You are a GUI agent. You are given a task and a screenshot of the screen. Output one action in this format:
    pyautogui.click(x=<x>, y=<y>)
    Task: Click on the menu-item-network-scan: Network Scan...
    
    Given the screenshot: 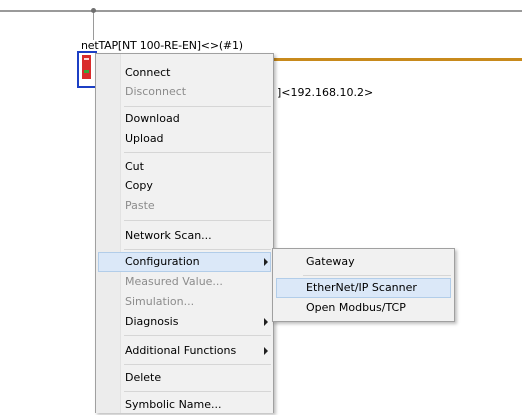 What is the action you would take?
    pyautogui.click(x=184, y=236)
    